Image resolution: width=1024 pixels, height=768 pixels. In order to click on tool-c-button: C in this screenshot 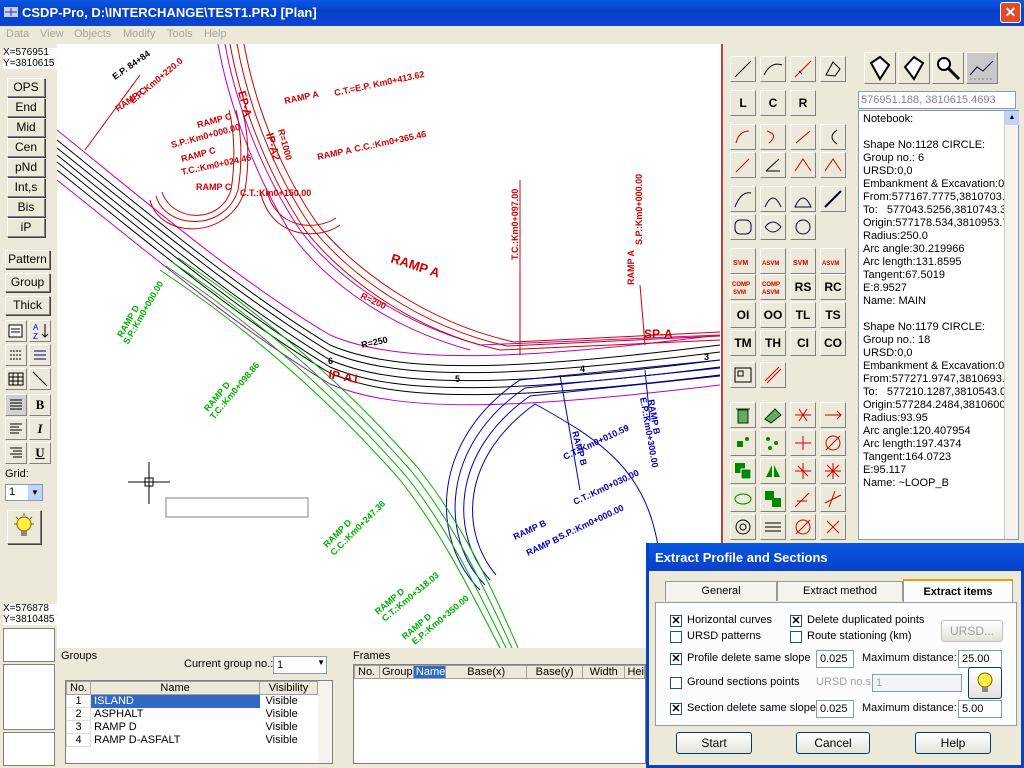, I will do `click(773, 103)`.